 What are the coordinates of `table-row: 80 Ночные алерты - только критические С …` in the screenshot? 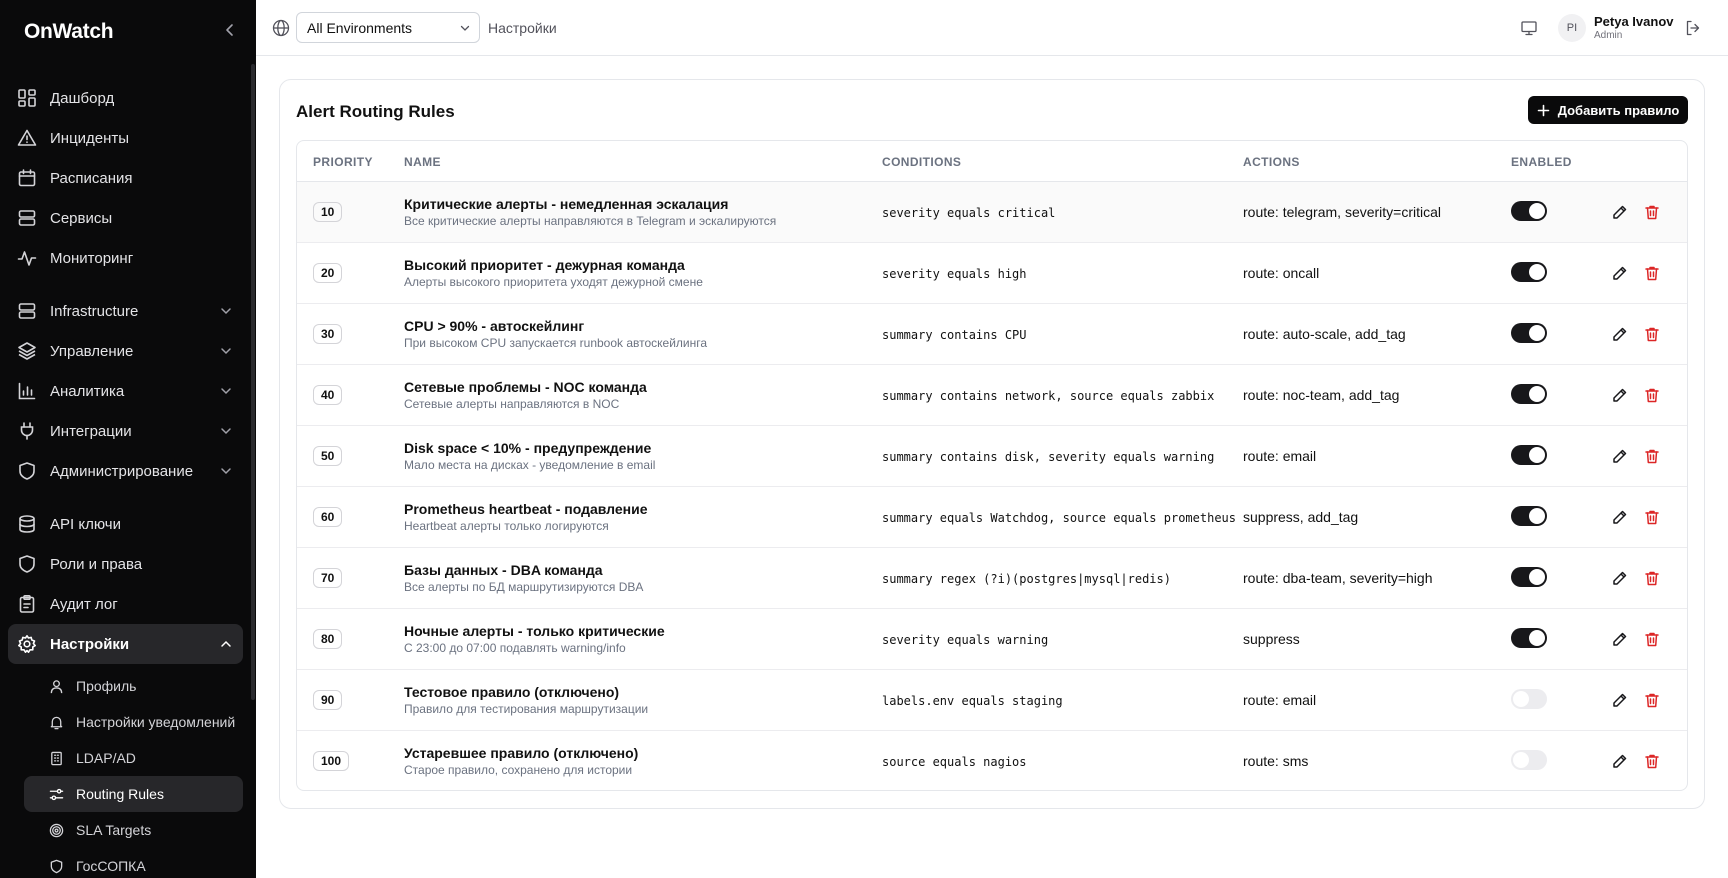 It's located at (992, 639).